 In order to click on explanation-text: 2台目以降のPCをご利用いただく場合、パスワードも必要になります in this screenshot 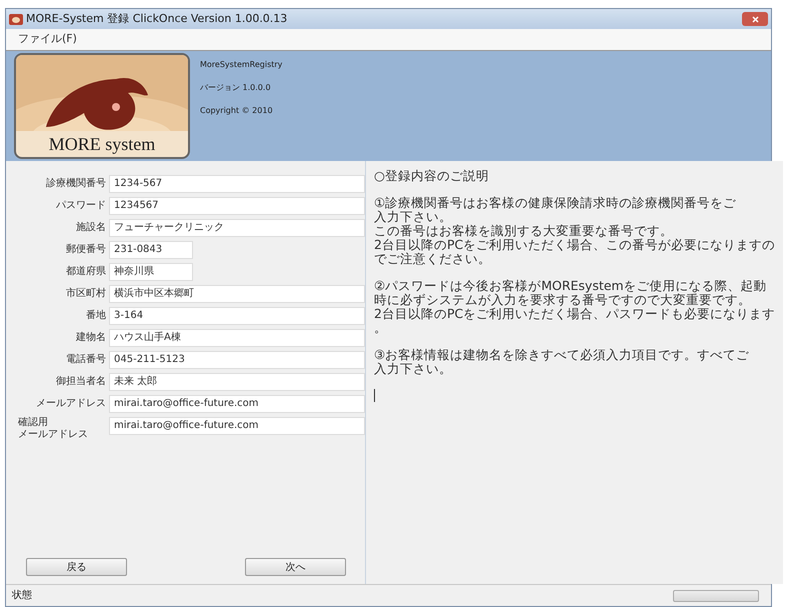, I will do `click(575, 314)`.